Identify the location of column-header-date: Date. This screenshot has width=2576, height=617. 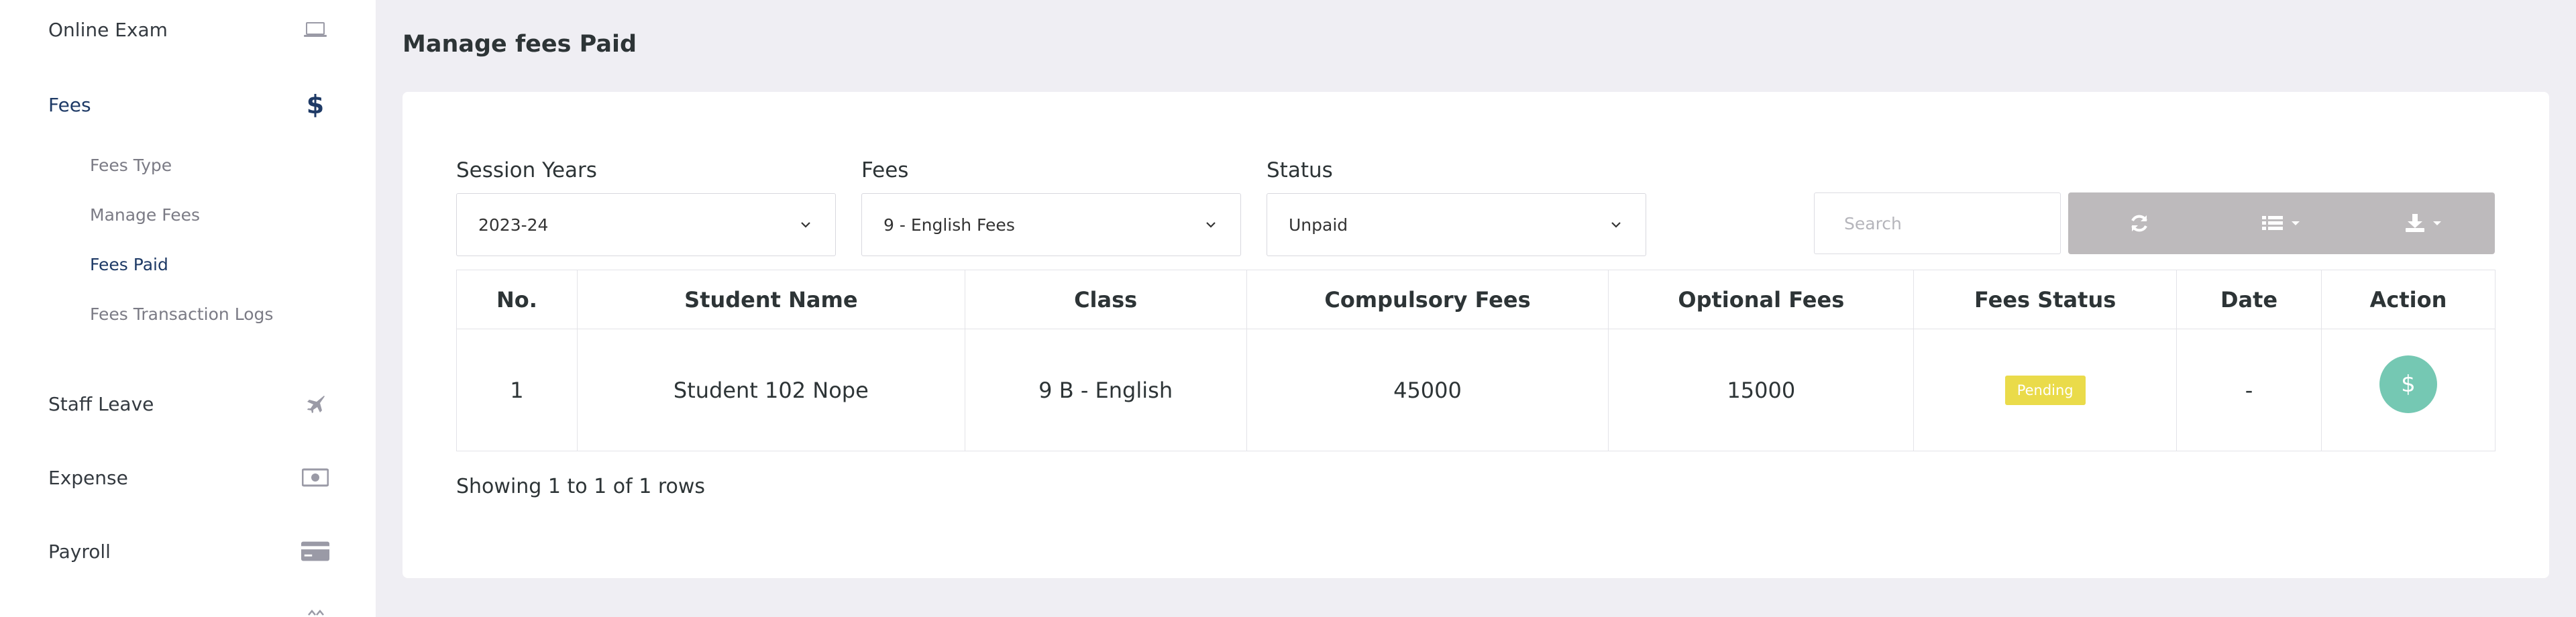
(2249, 299).